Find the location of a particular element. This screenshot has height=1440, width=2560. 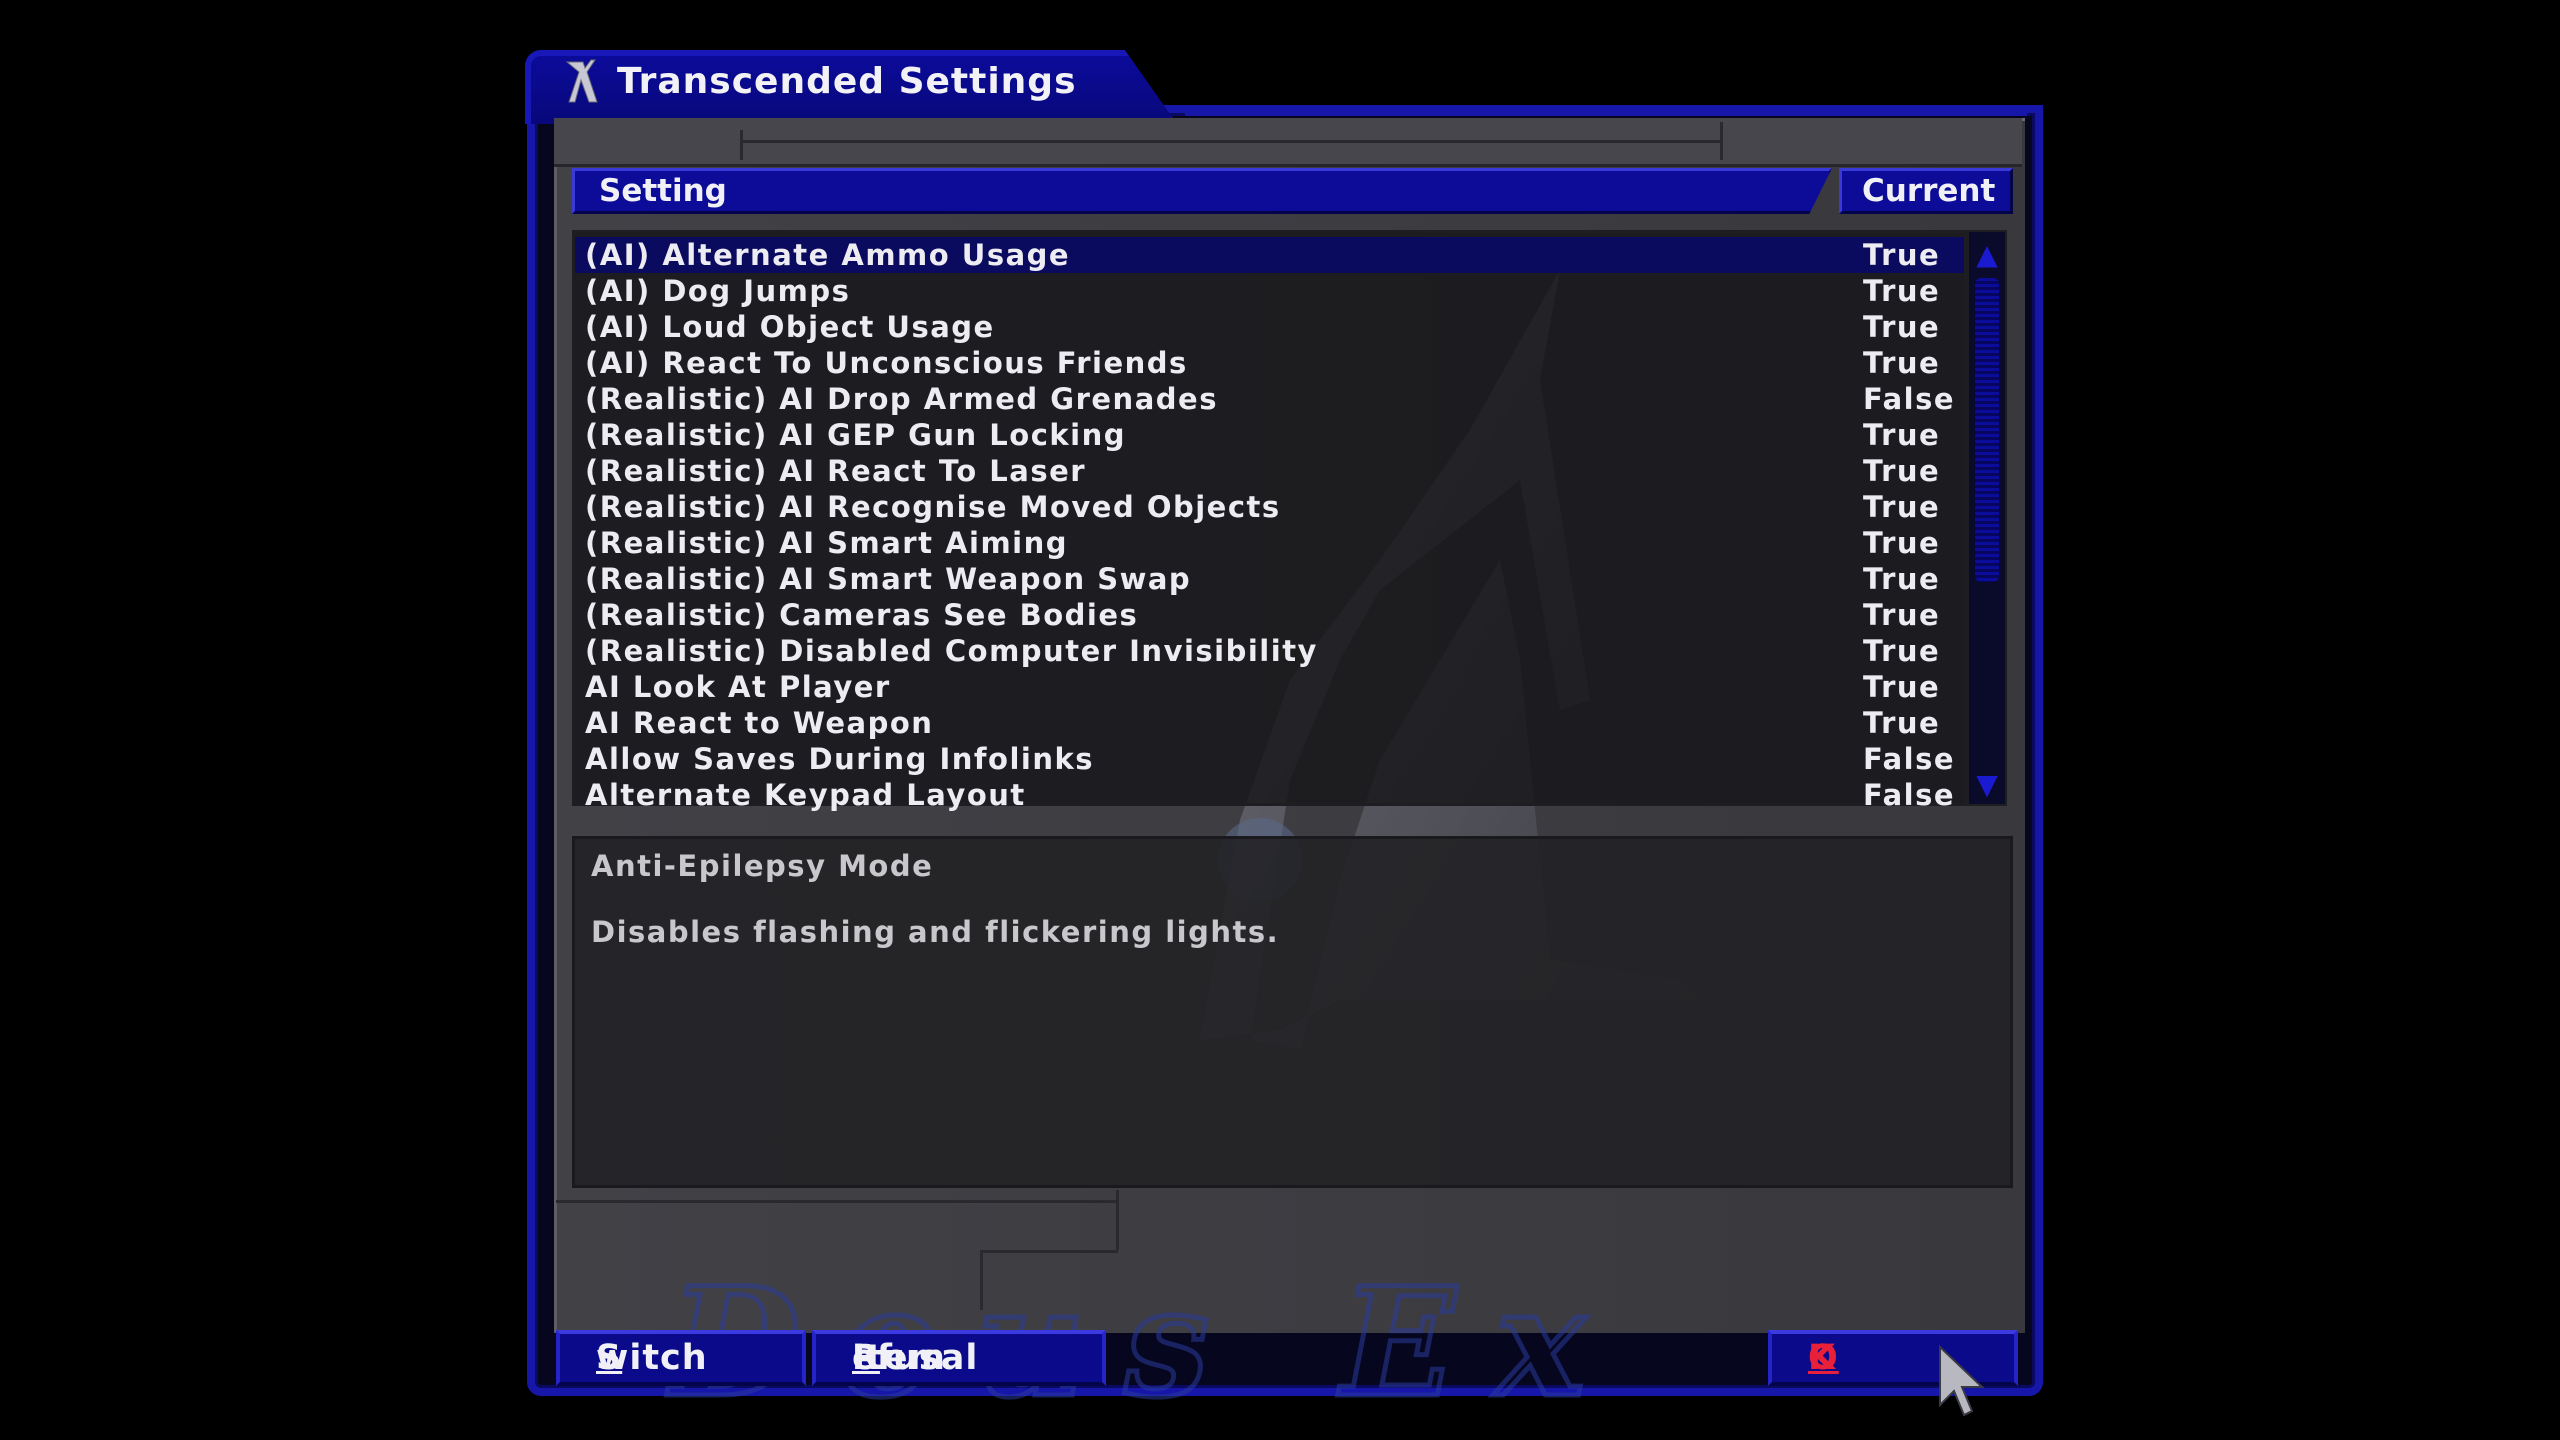

description-text: Disables flashing and flickering lights. is located at coordinates (935, 932).